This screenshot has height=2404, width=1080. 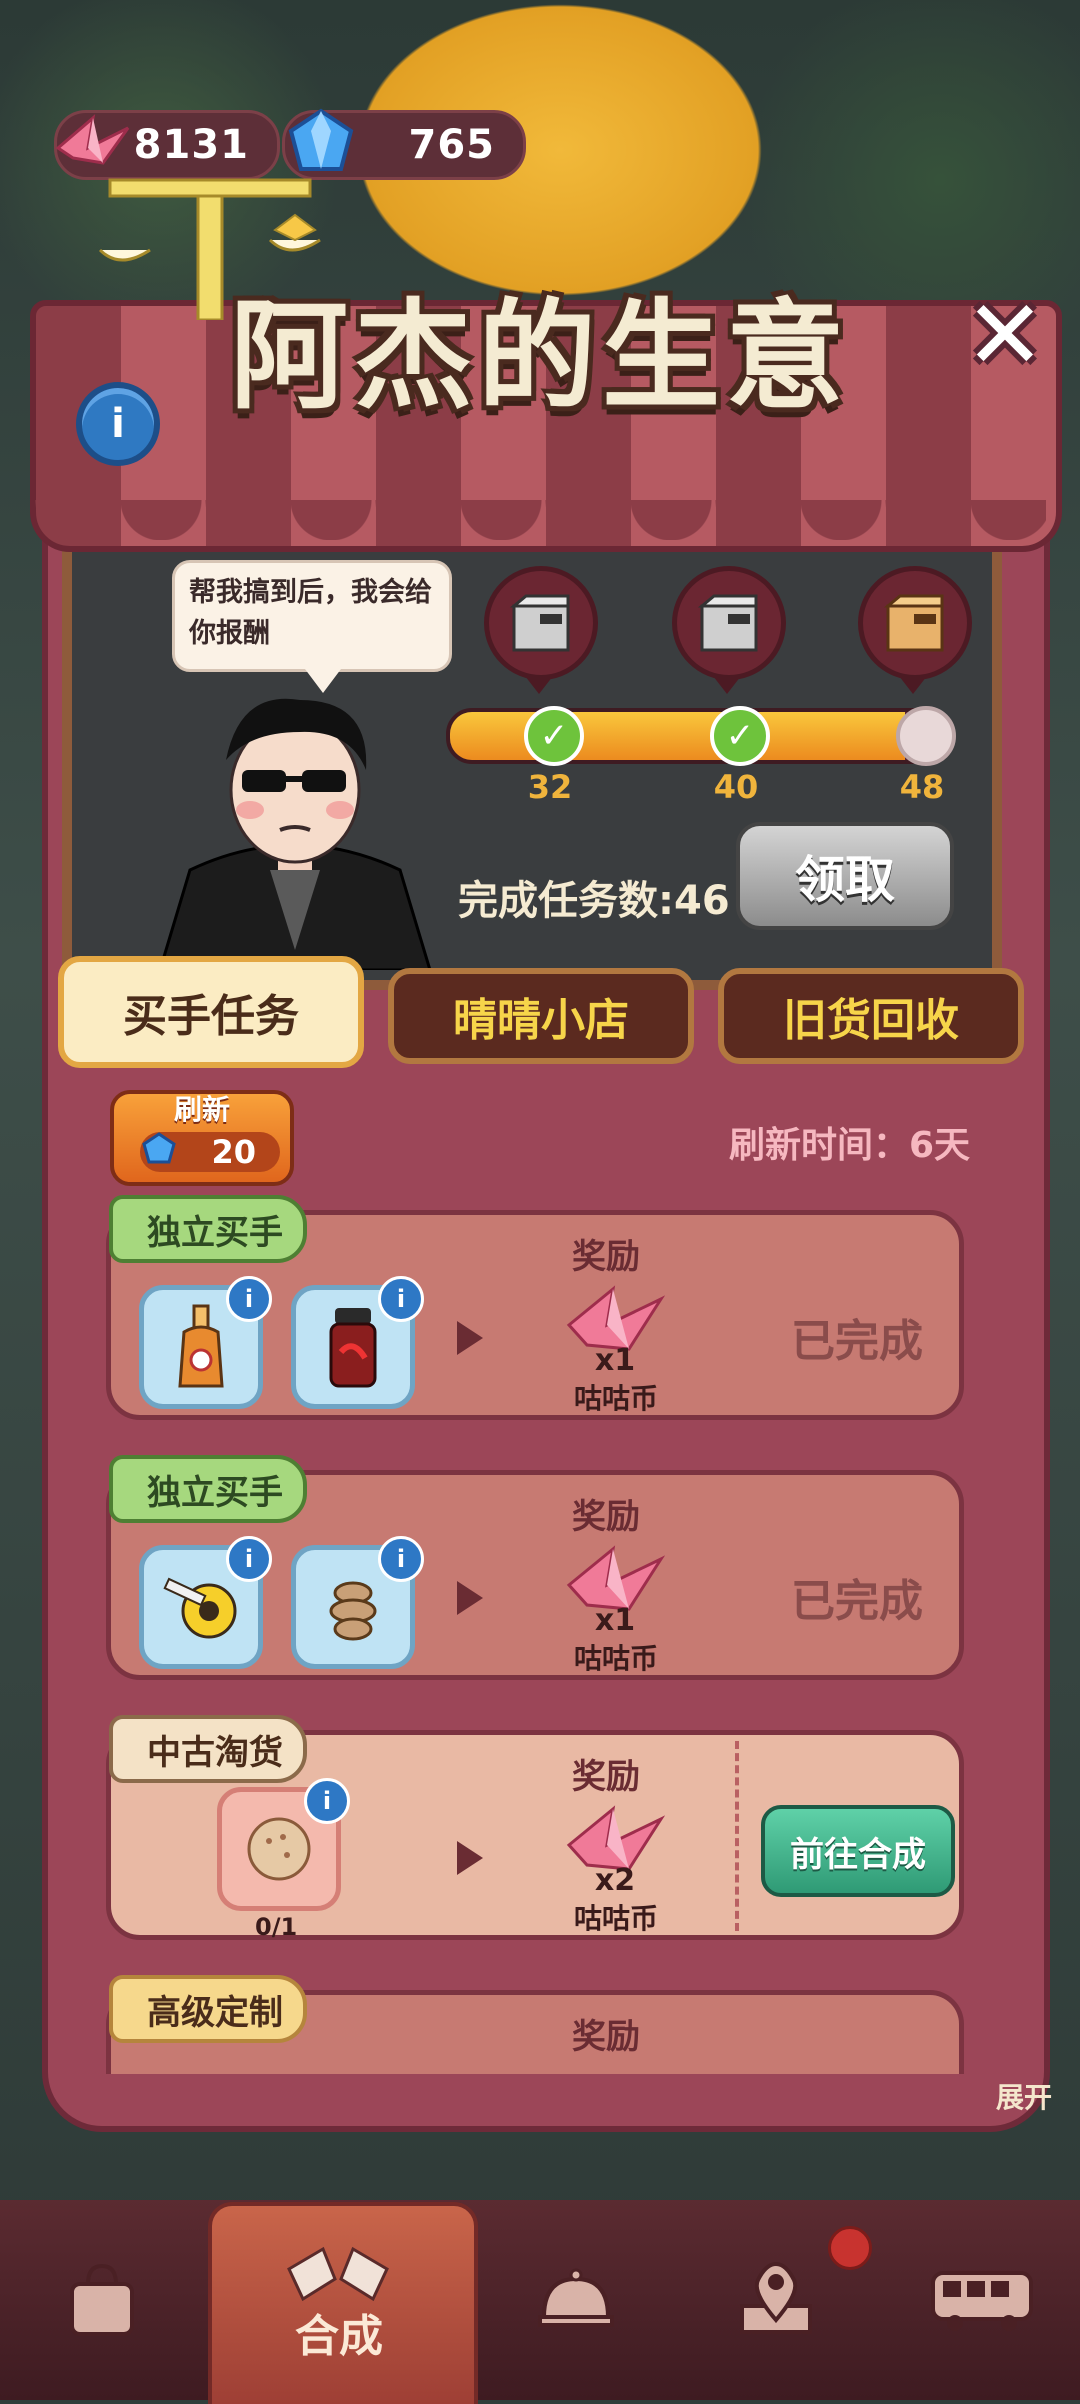 I want to click on progress-fill, so click(x=677, y=736).